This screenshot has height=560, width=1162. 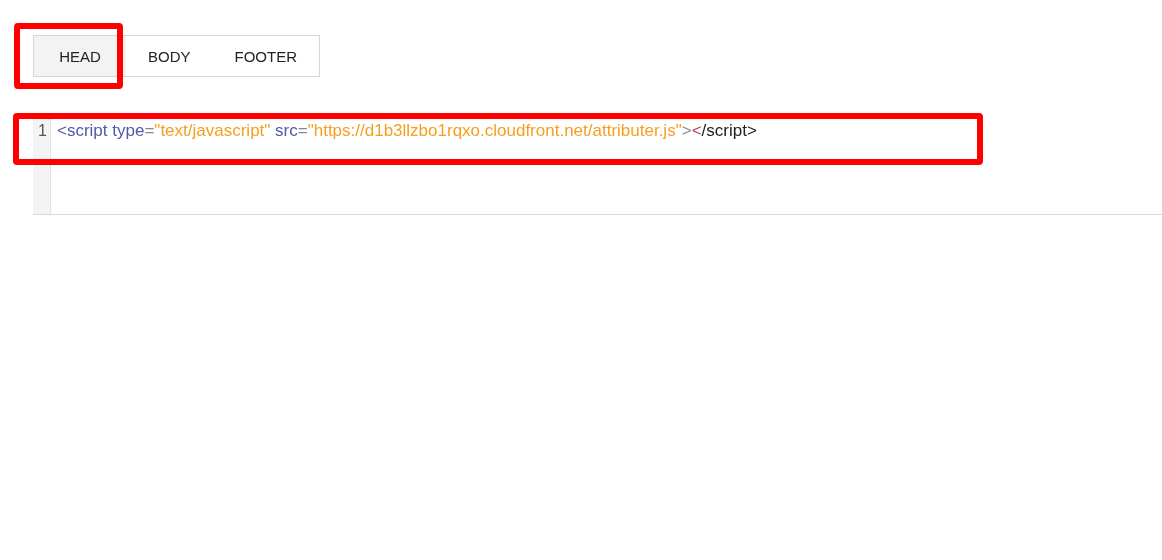 I want to click on code-line: <script type="text/javascript" src="https://d1b3llzbo1rqxo.cloudfront.net/attributer.js"></script>, so click(x=406, y=130).